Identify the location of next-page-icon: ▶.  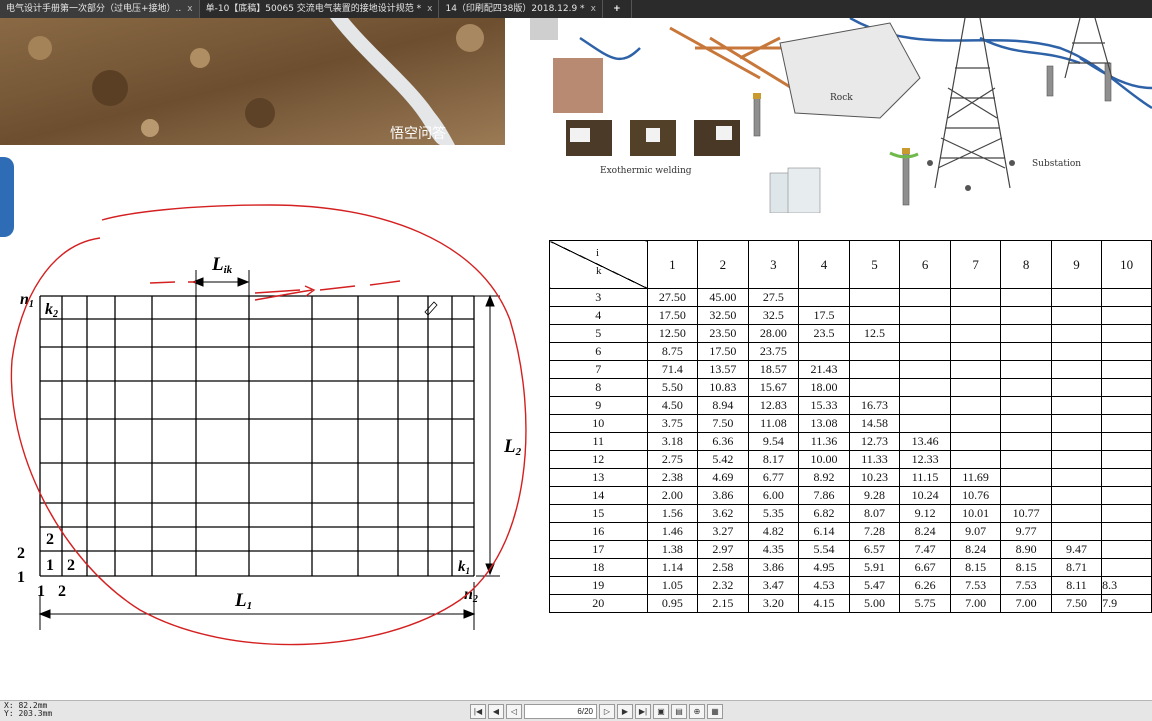
(625, 711).